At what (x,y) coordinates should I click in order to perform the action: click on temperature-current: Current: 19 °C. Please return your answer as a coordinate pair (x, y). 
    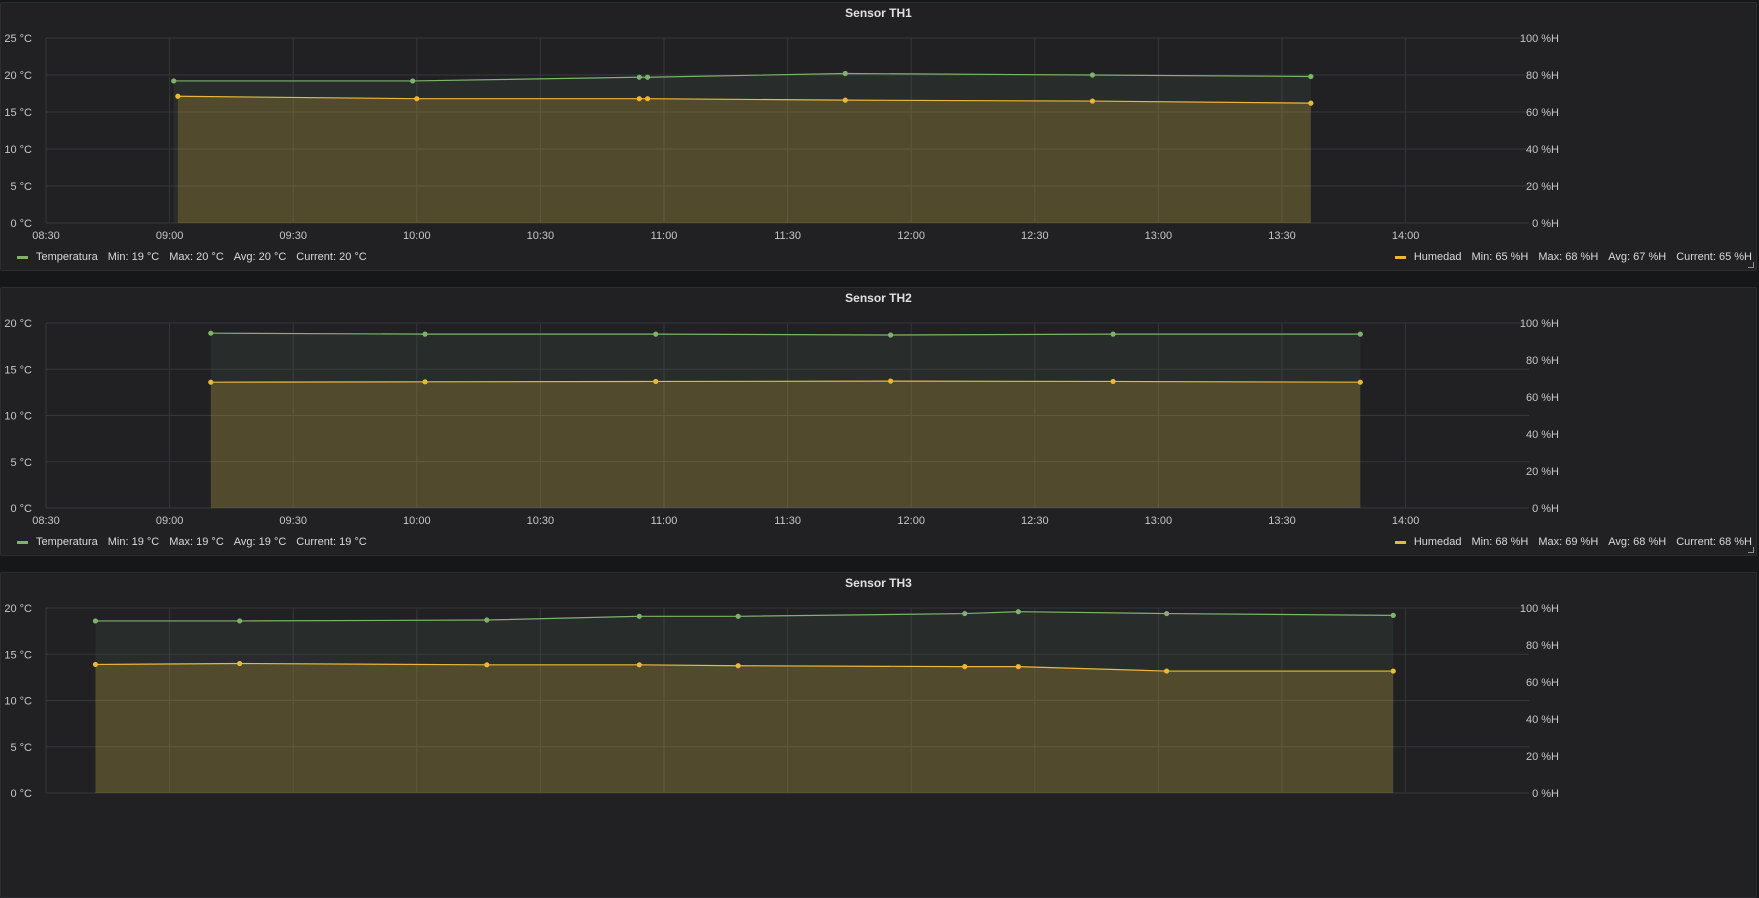
    Looking at the image, I should click on (331, 542).